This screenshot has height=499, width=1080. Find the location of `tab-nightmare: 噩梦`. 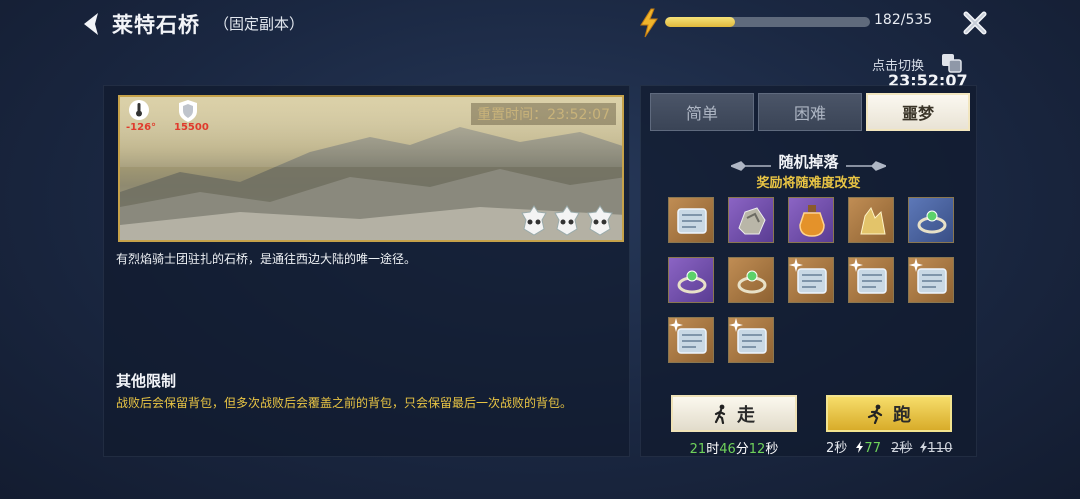

tab-nightmare: 噩梦 is located at coordinates (918, 112).